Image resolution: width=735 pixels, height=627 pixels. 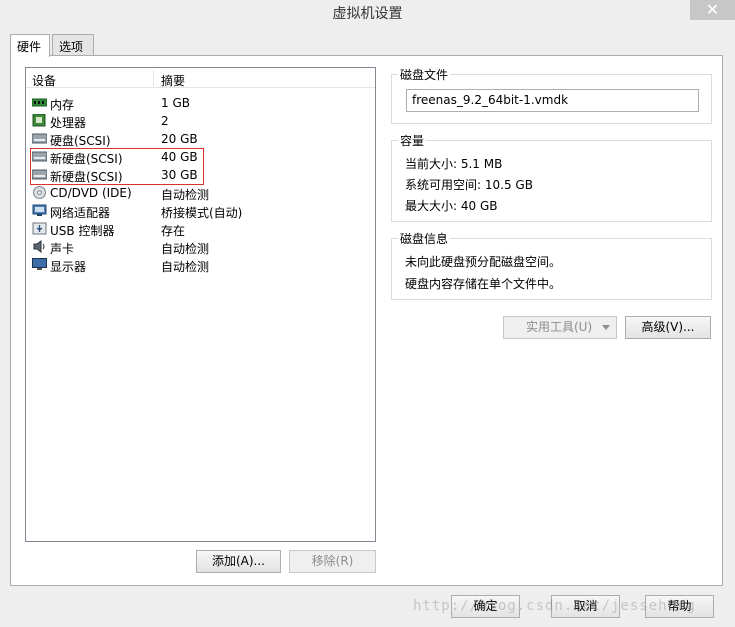 I want to click on disk-info-line-1: 未向此硬盘预分配磁盘空间。, so click(x=483, y=262).